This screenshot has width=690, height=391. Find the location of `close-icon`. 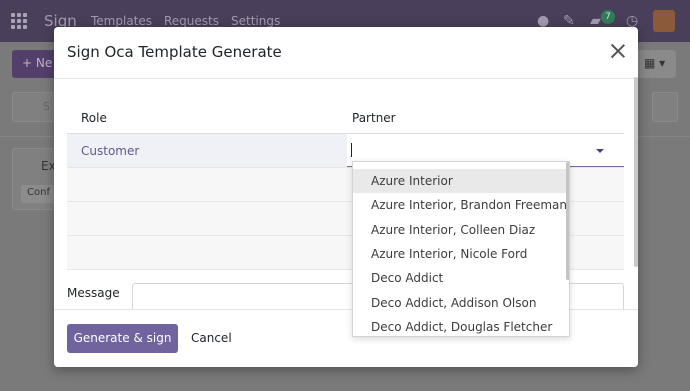

close-icon is located at coordinates (618, 51).